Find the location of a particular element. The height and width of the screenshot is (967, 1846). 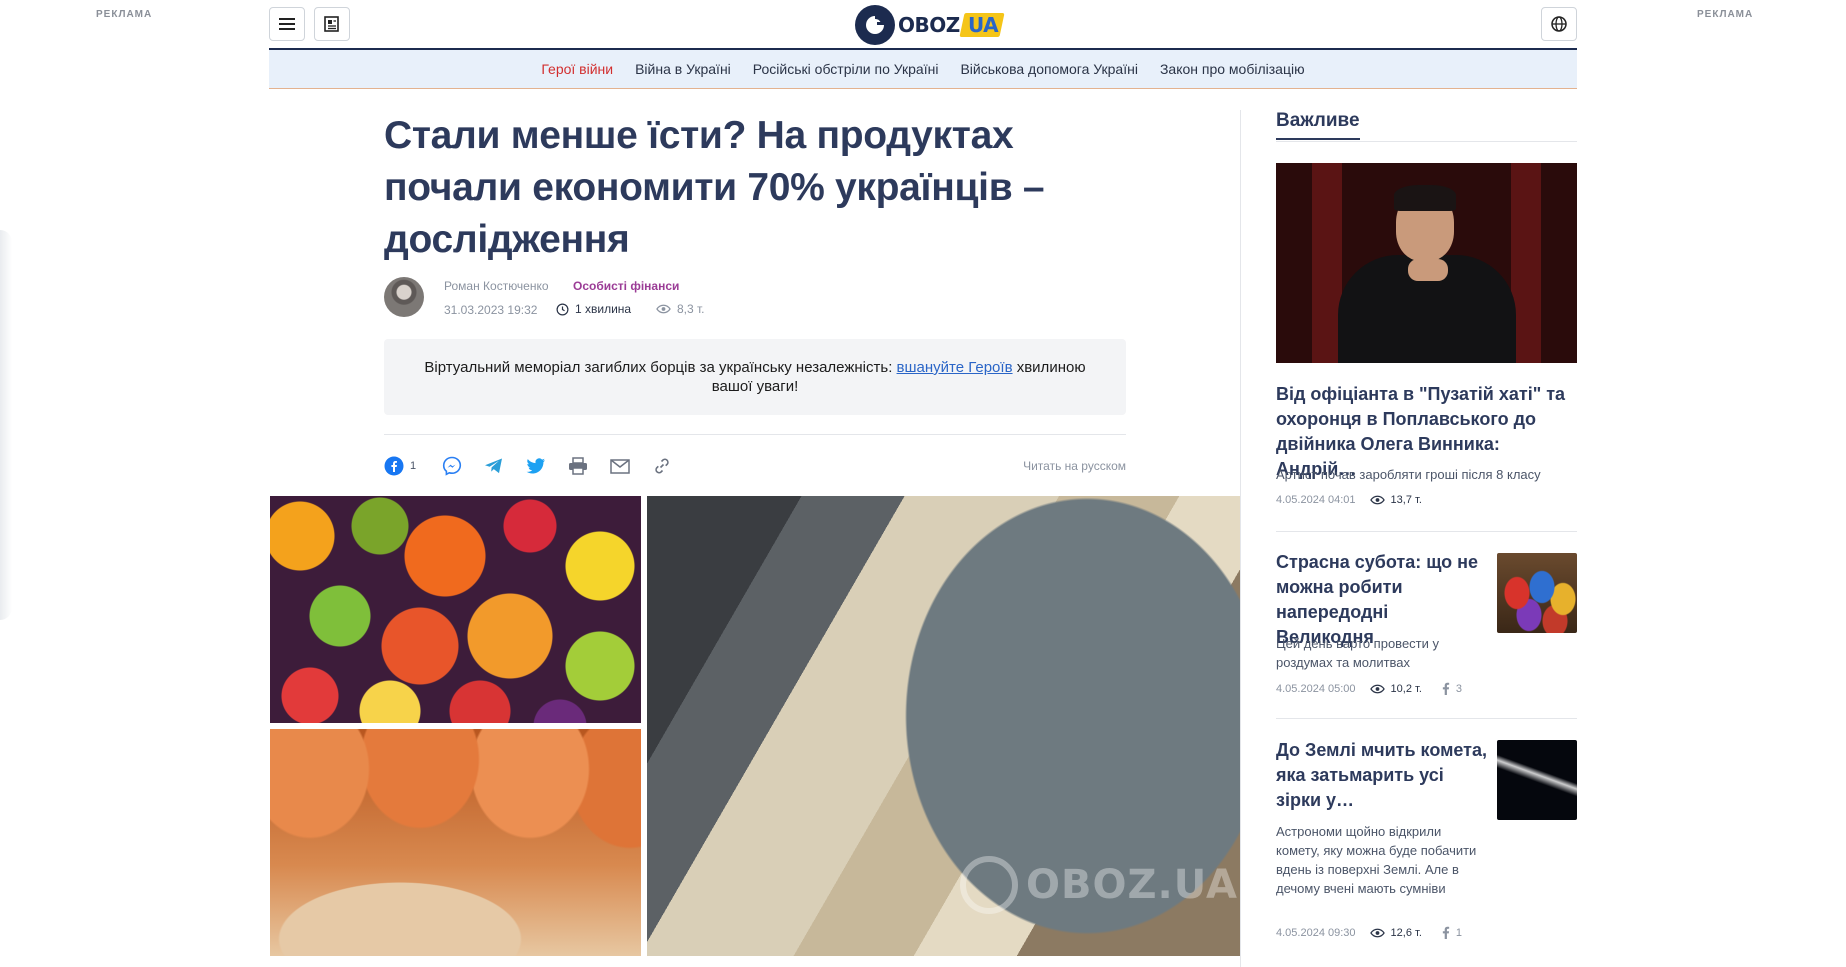

nav-item-war: Війна в Україні is located at coordinates (683, 69).